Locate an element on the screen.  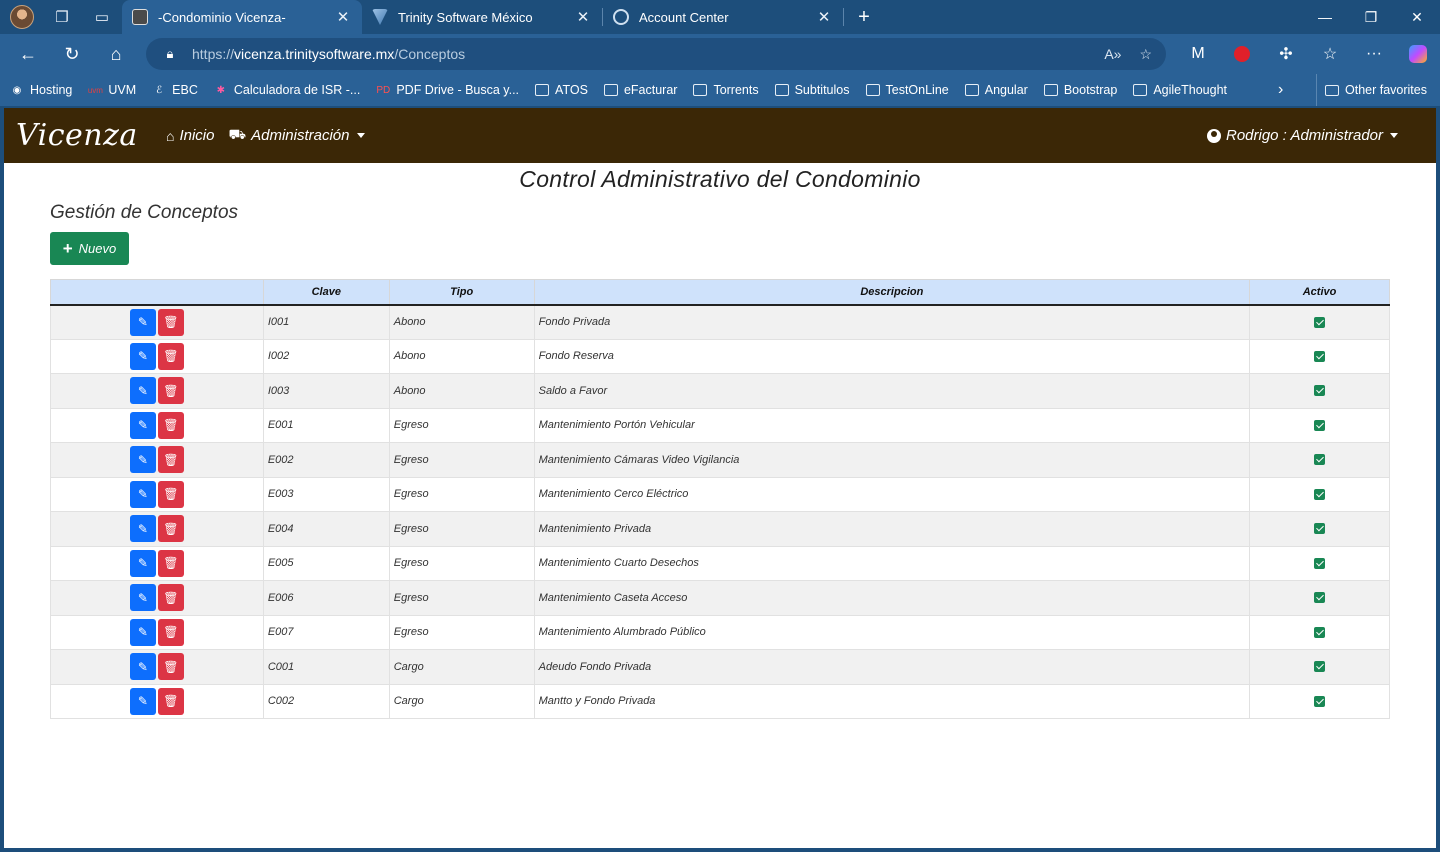
bookmark-label: Hosting is located at coordinates (51, 90).